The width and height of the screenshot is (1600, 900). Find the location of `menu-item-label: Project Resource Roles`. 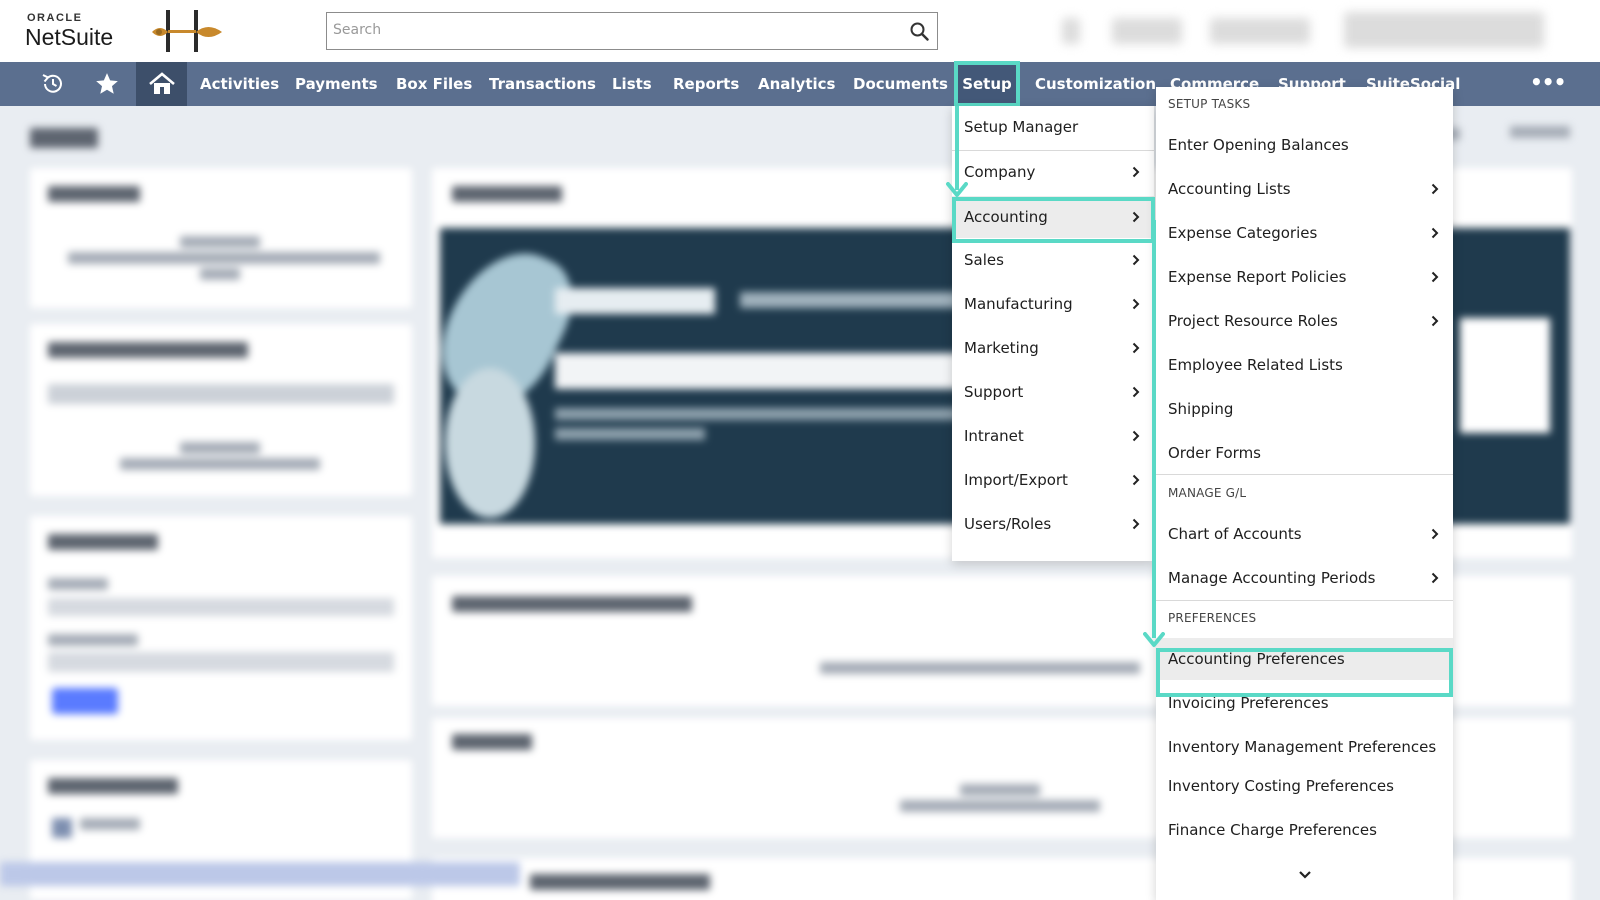

menu-item-label: Project Resource Roles is located at coordinates (1253, 321).